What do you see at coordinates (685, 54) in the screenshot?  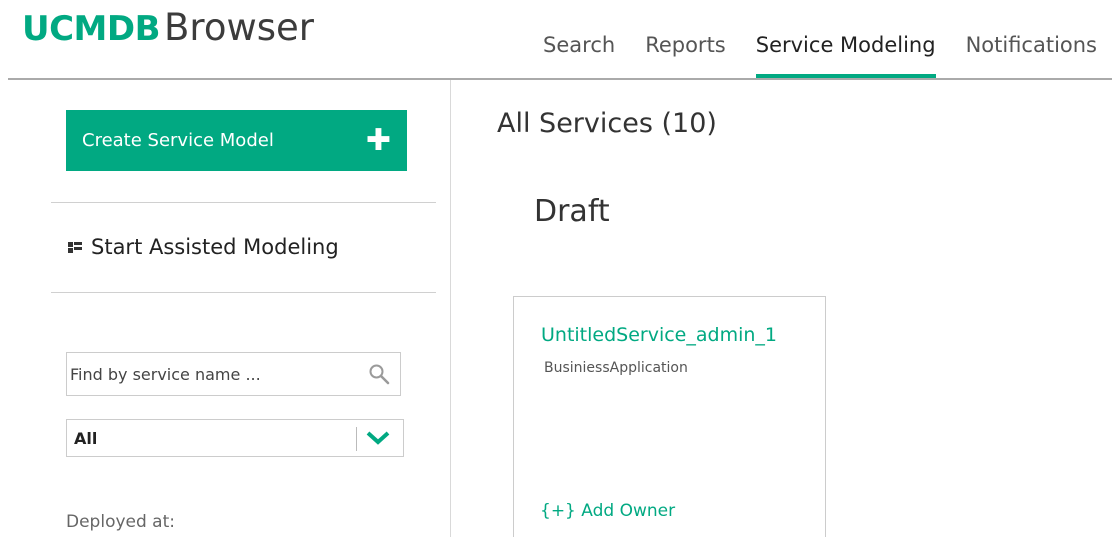 I see `tab-reports: Reports` at bounding box center [685, 54].